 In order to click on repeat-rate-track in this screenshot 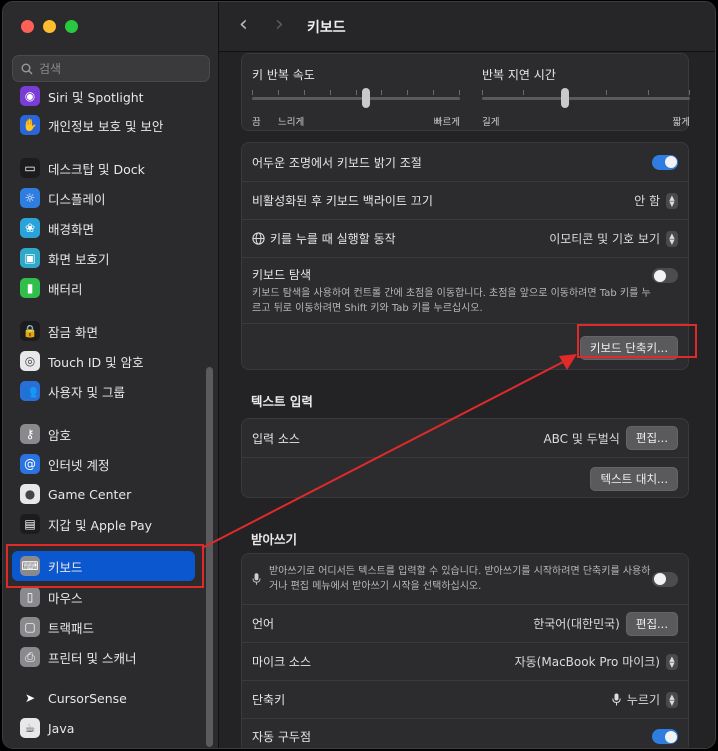, I will do `click(356, 98)`.